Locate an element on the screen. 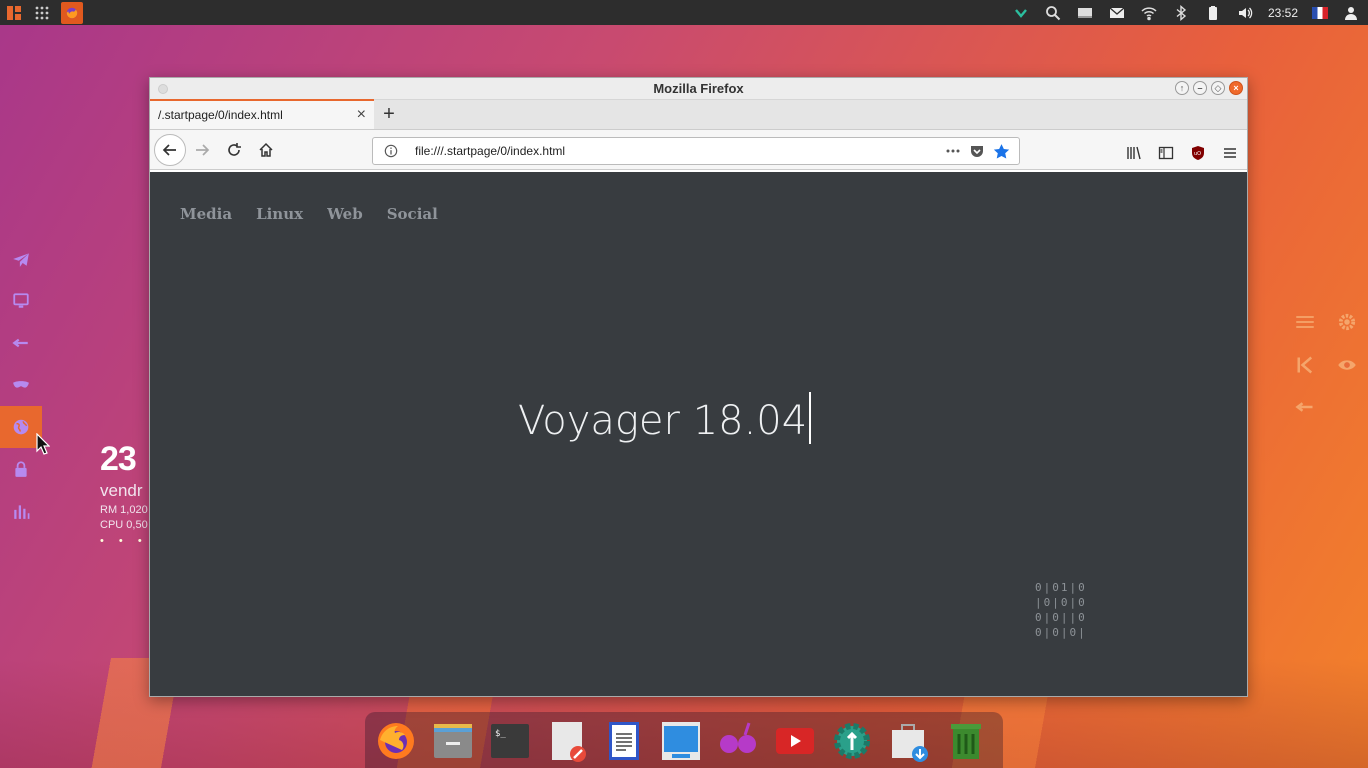 Image resolution: width=1368 pixels, height=768 pixels. back-button is located at coordinates (170, 149).